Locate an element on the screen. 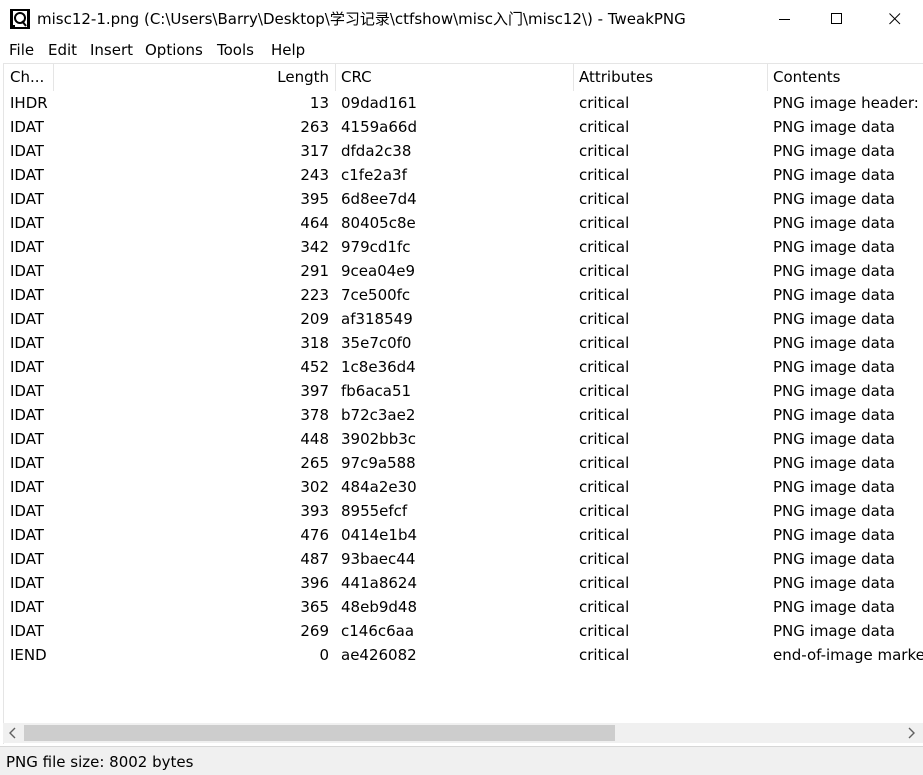  chunk-crc-cell: 3902bb3c is located at coordinates (379, 439).